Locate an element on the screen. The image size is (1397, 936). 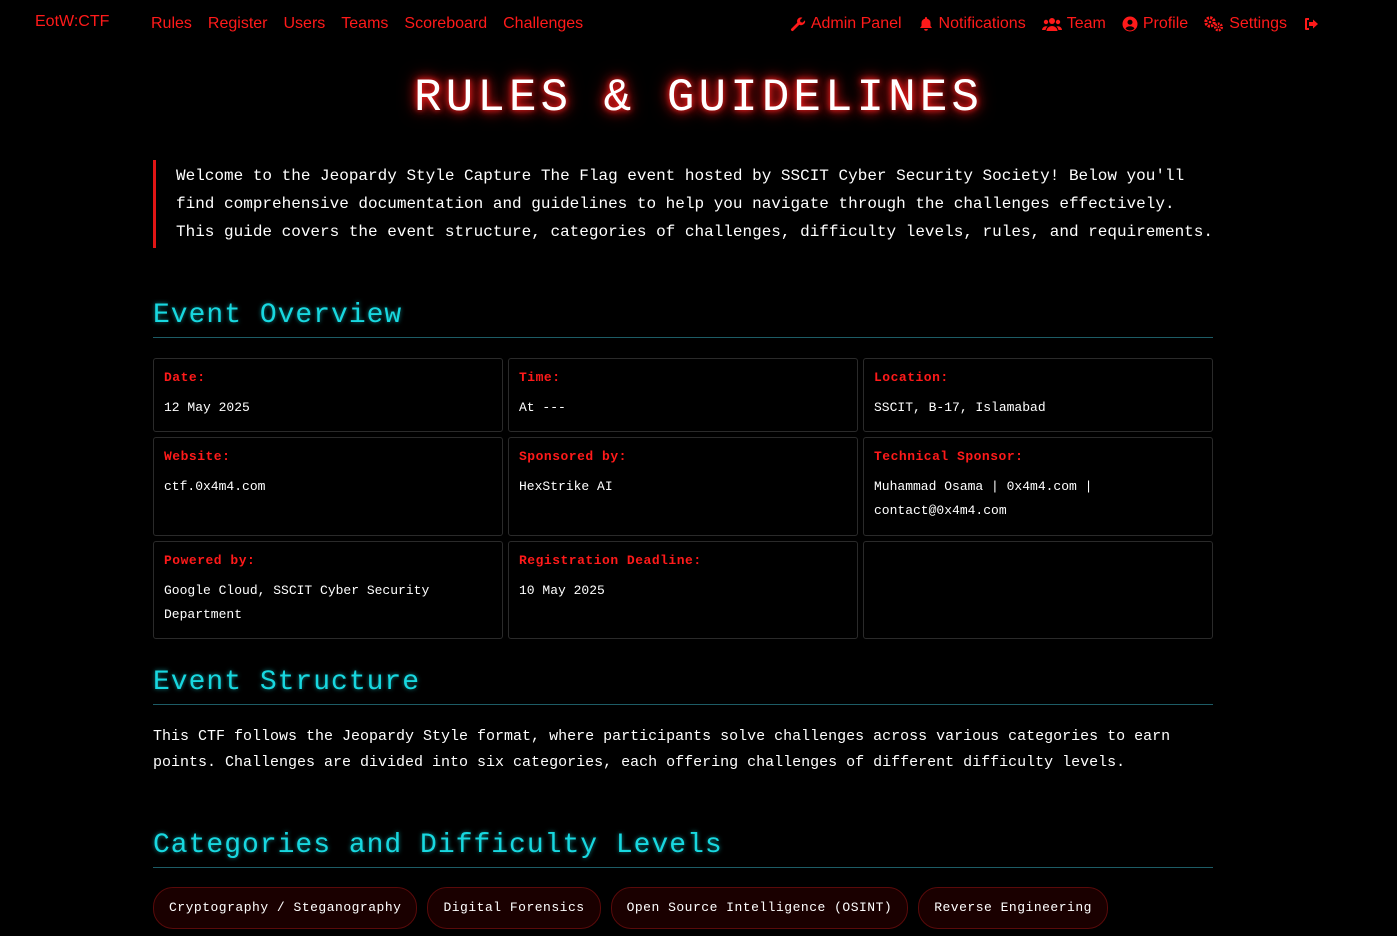
overview-label: Registration Deadline: is located at coordinates (610, 560).